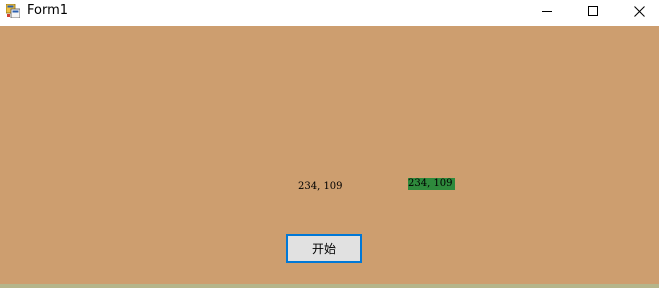 The height and width of the screenshot is (288, 659). What do you see at coordinates (324, 248) in the screenshot?
I see `start-button: 开始` at bounding box center [324, 248].